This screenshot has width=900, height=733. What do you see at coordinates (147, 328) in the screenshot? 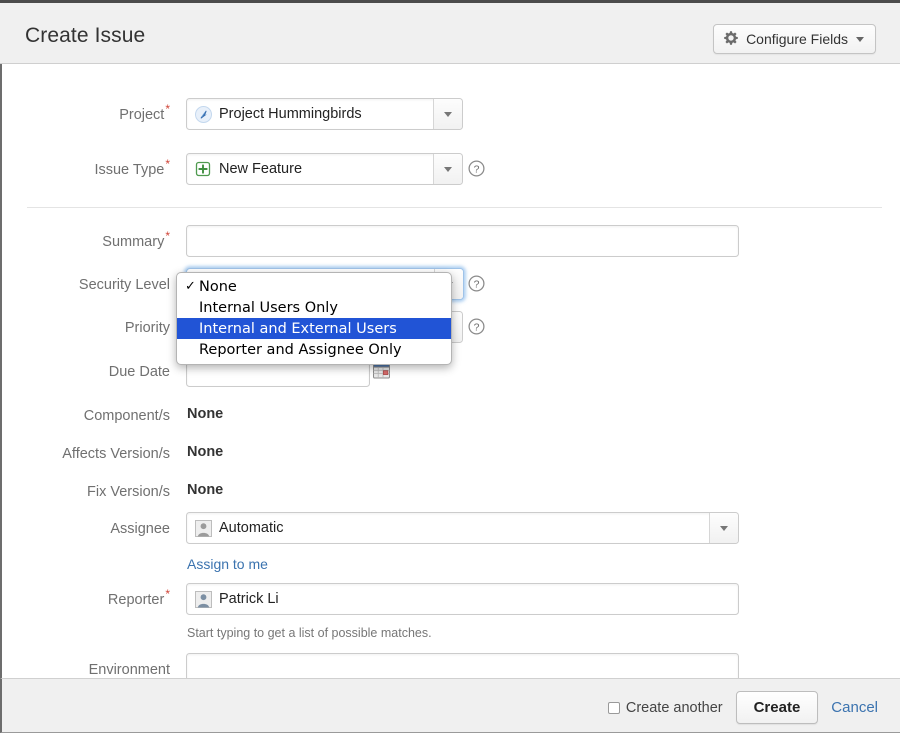
I see `priority-label: Priority` at bounding box center [147, 328].